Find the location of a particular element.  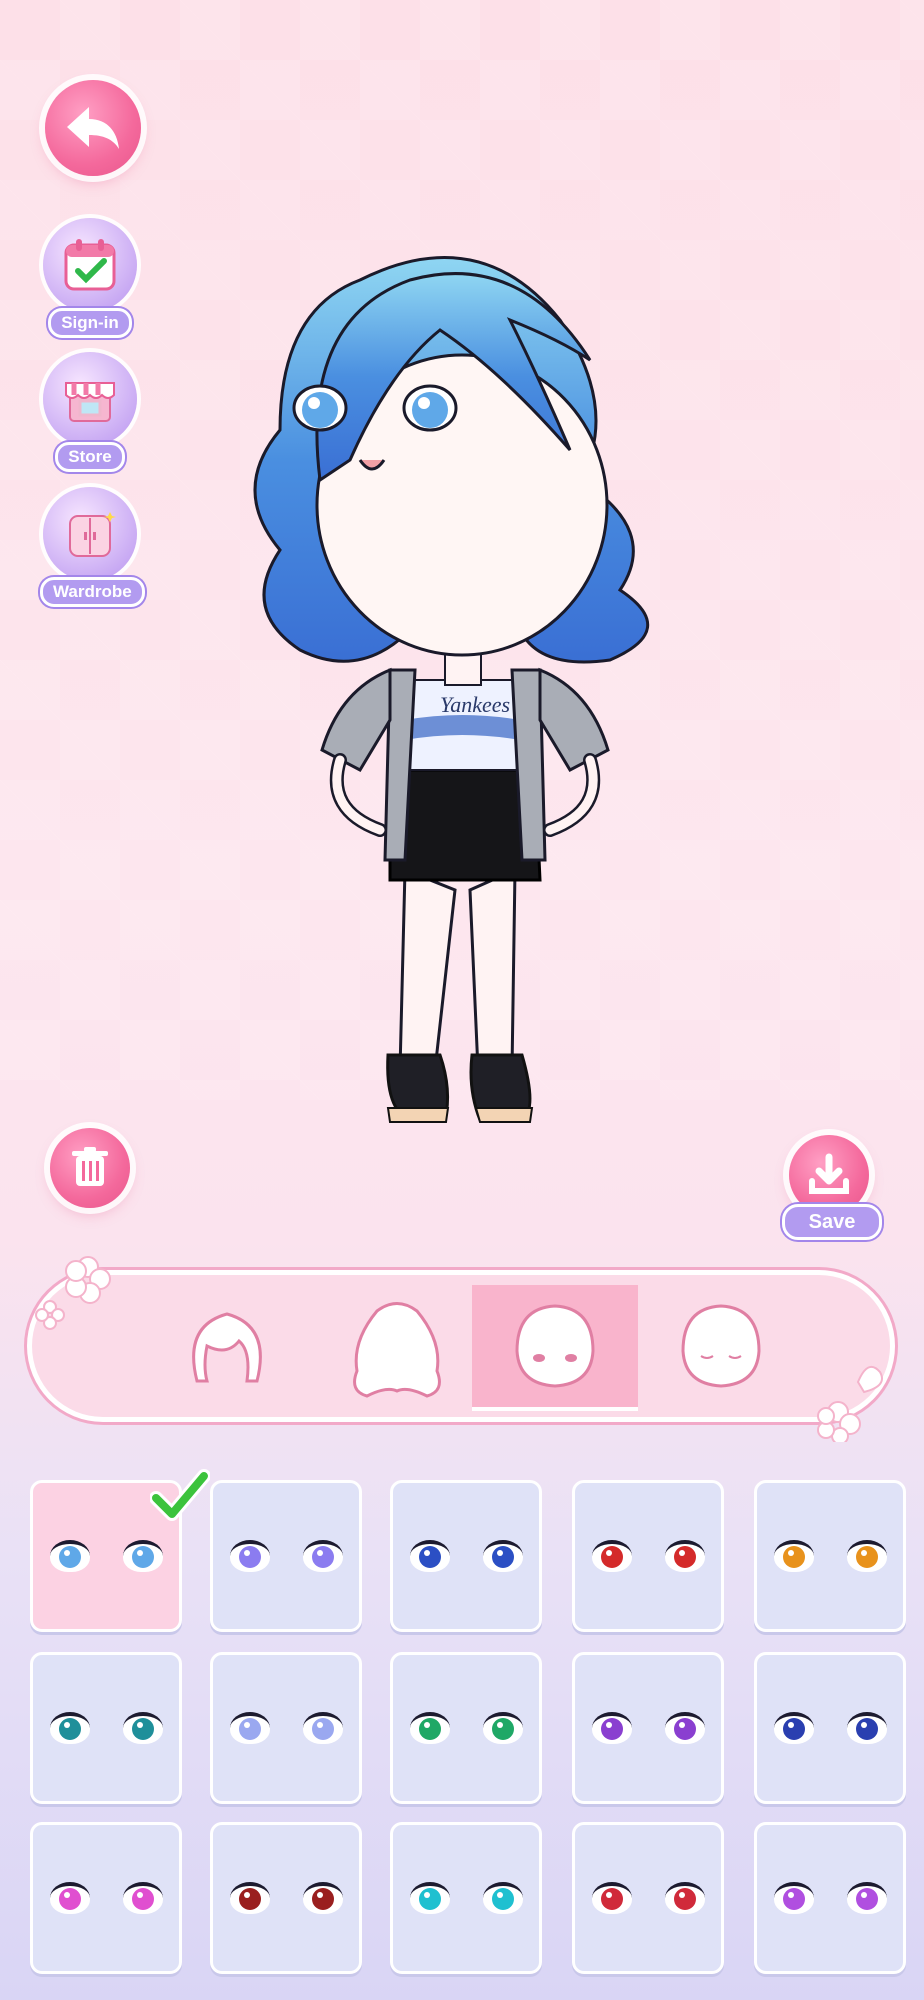

tab-eyes is located at coordinates (555, 1348).